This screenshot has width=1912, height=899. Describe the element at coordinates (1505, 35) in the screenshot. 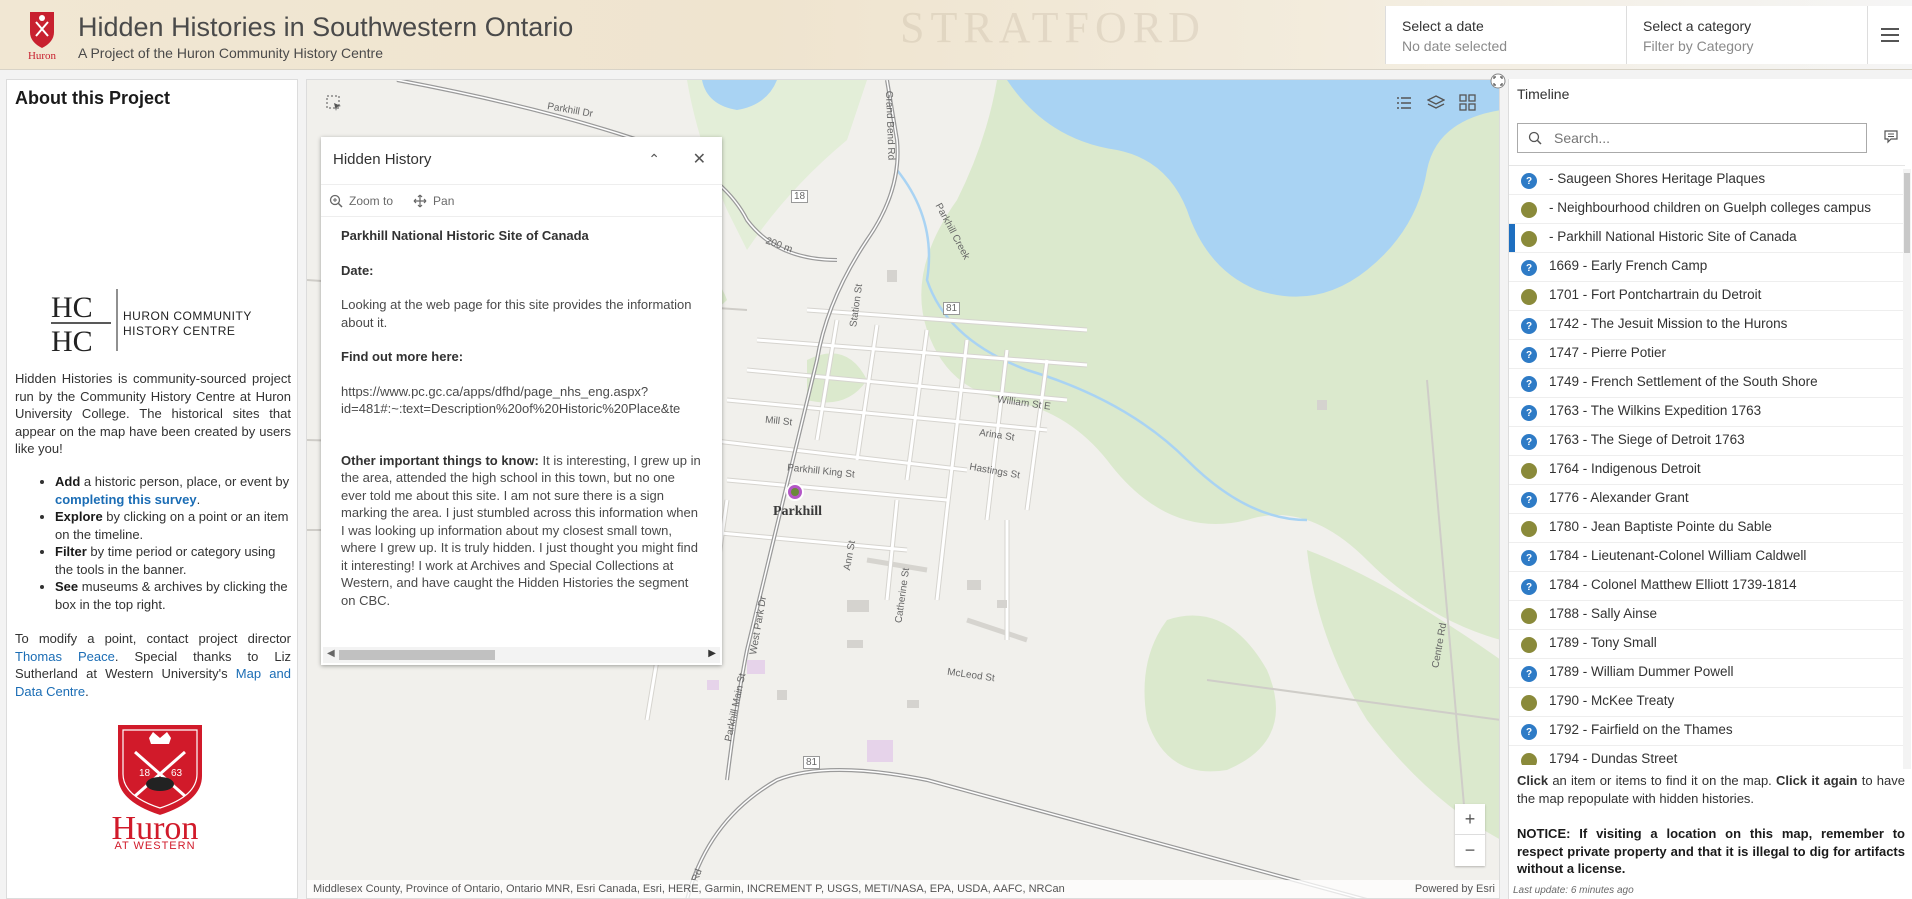

I see `date-filter: Select a date No date selected` at that location.